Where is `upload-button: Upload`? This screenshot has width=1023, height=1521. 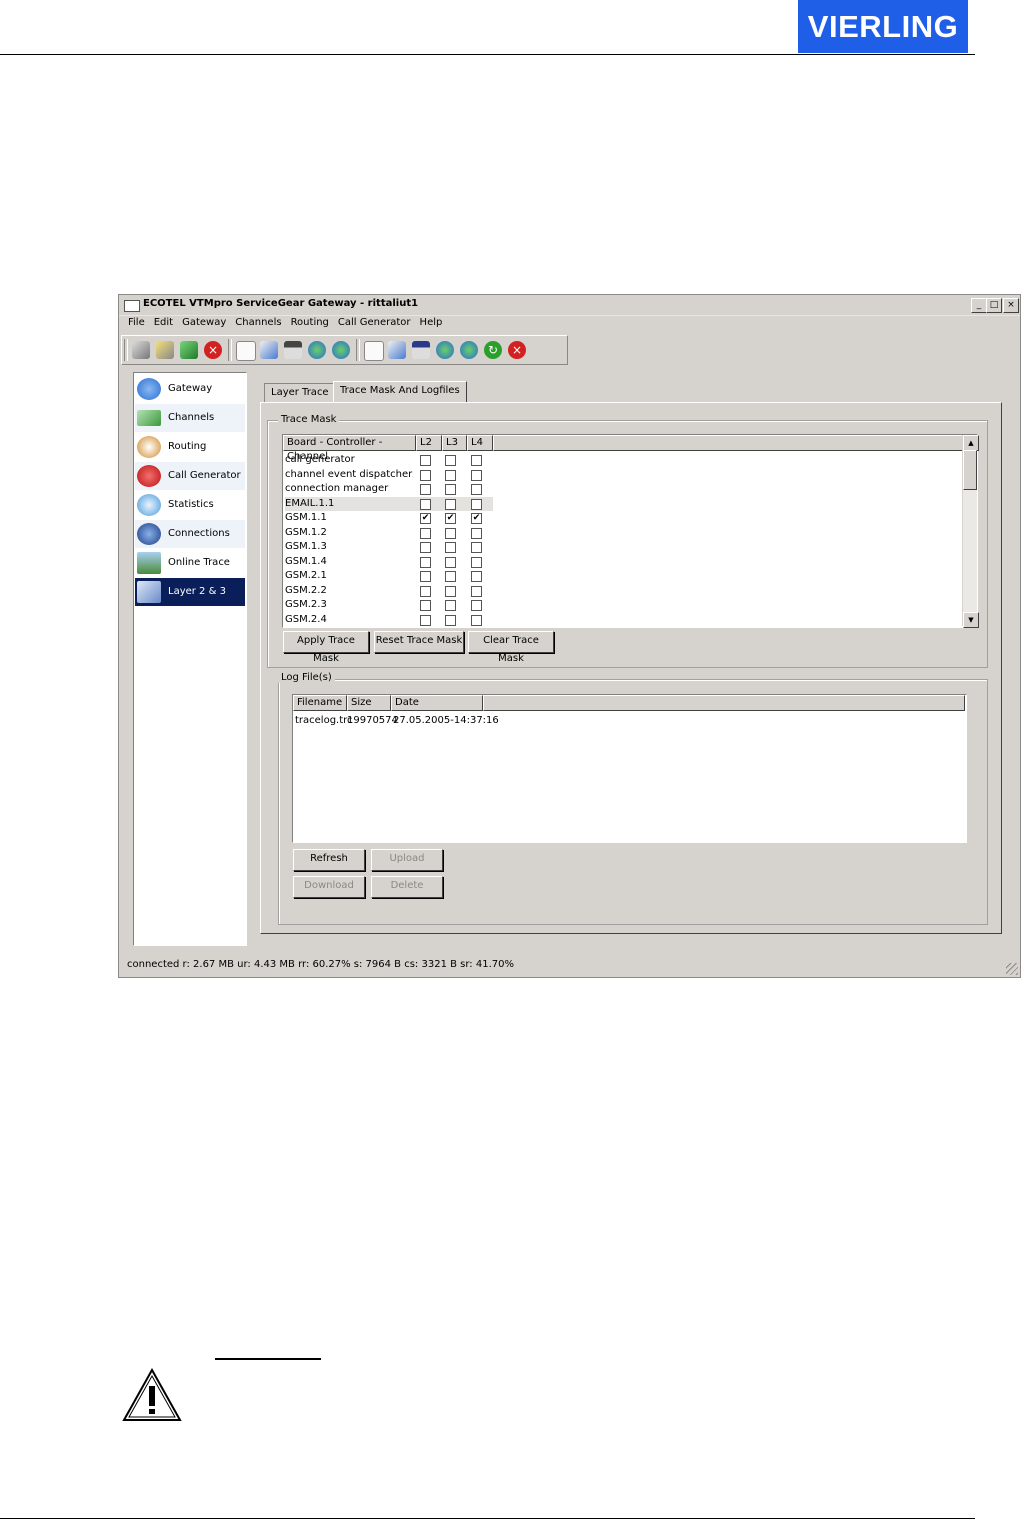 upload-button: Upload is located at coordinates (407, 860).